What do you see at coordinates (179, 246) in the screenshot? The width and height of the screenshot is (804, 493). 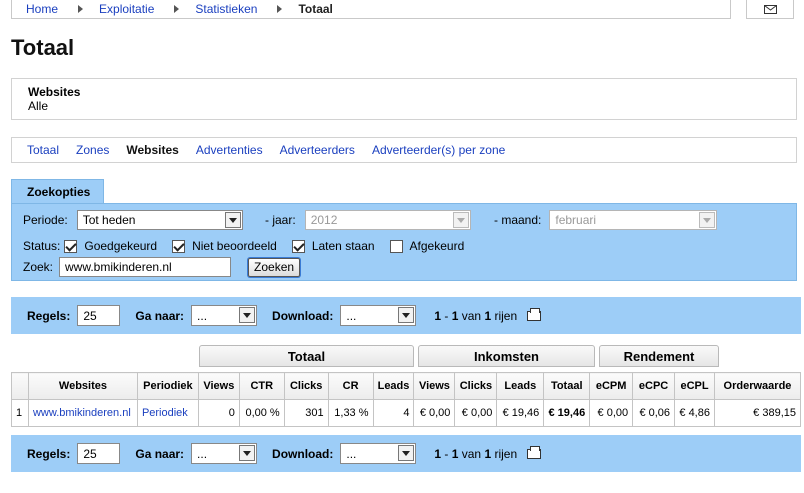 I see `checkbox-niet-beoordeeld` at bounding box center [179, 246].